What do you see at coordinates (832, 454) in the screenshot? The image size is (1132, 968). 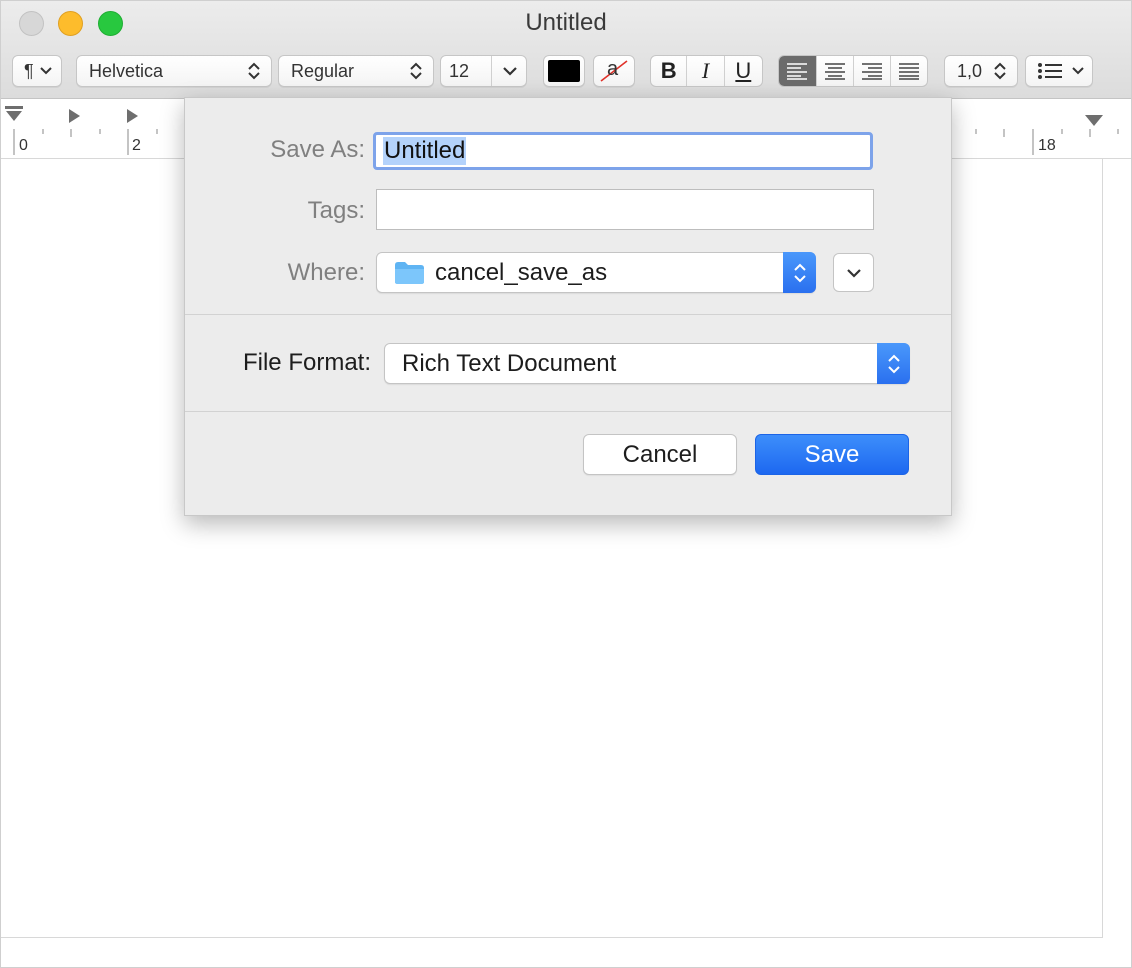 I see `save-button: Save` at bounding box center [832, 454].